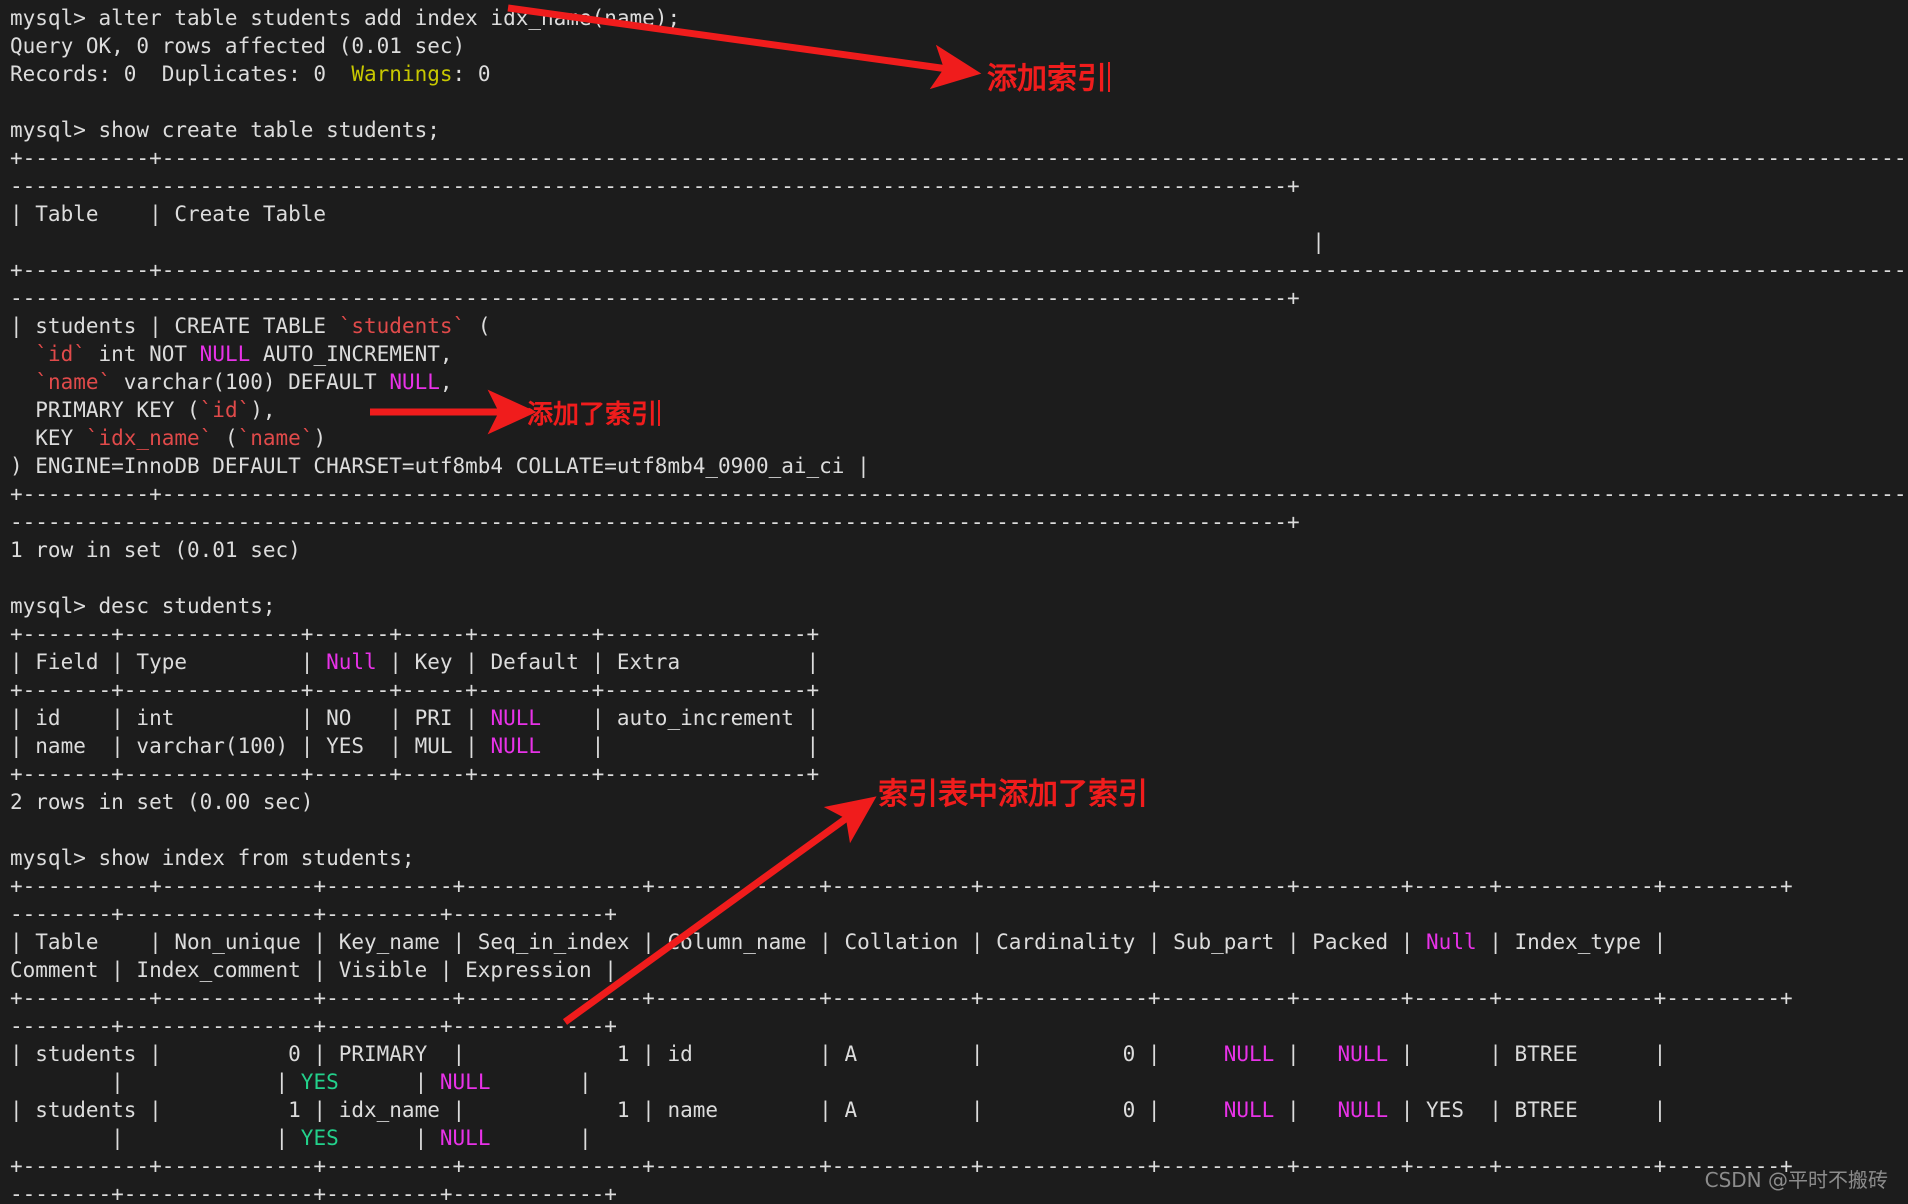  Describe the element at coordinates (959, 130) in the screenshot. I see `terminal-line: mysql> show create table students;` at that location.